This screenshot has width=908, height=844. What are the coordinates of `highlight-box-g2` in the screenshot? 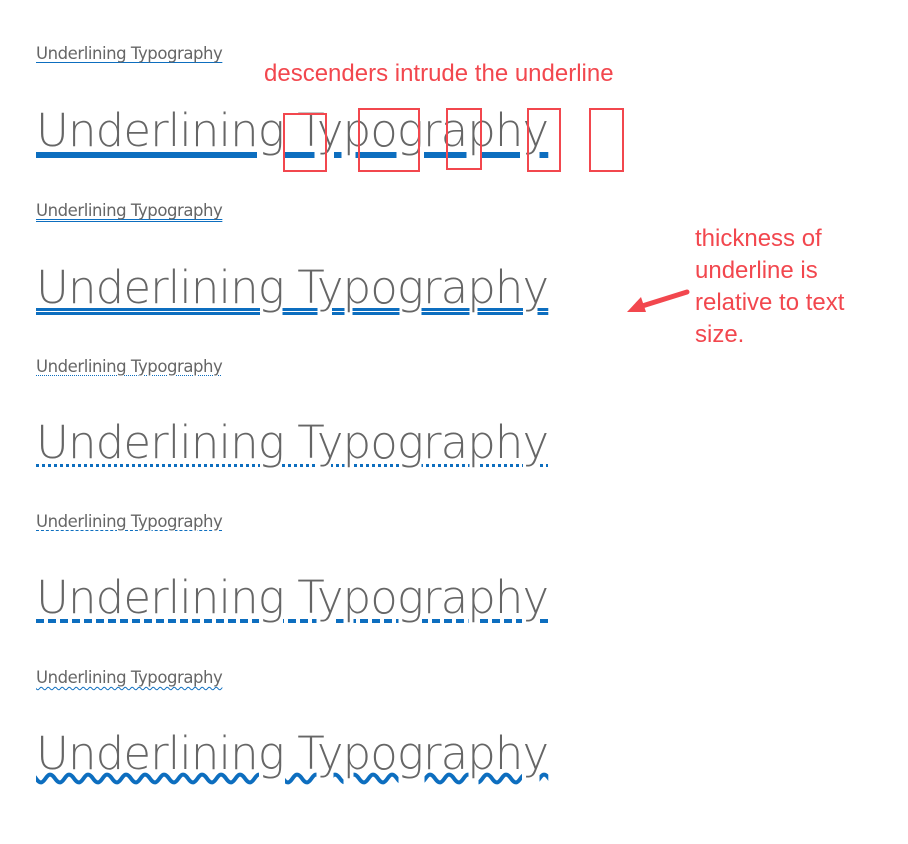 It's located at (464, 139).